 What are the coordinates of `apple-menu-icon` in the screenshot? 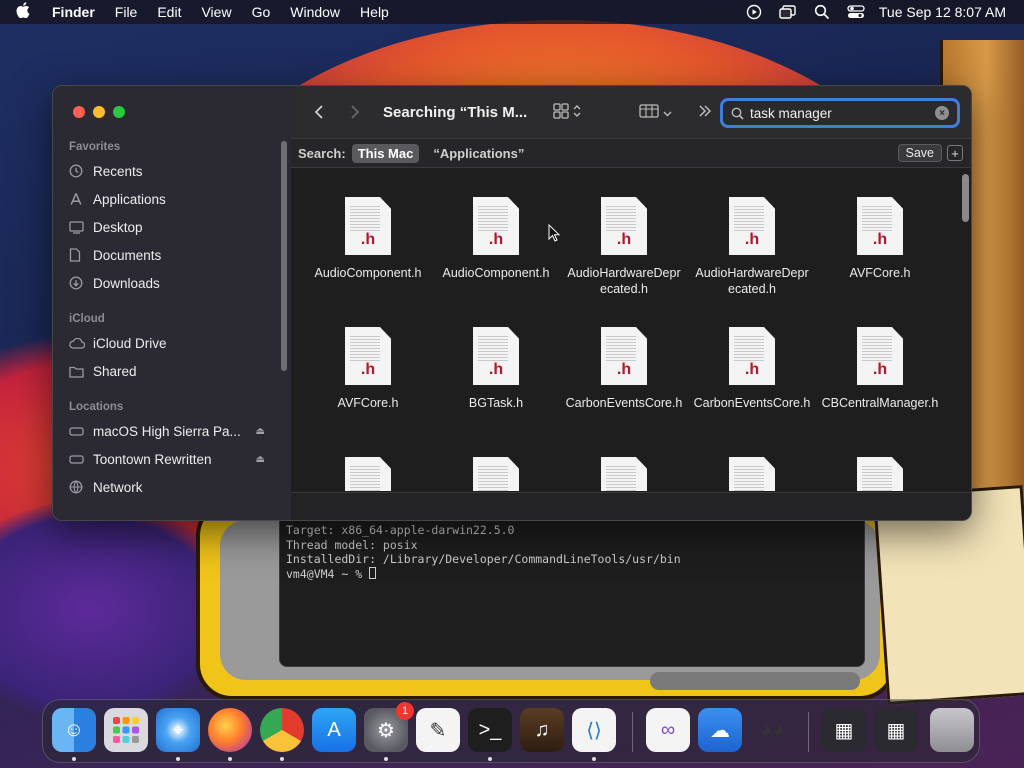 It's located at (23, 12).